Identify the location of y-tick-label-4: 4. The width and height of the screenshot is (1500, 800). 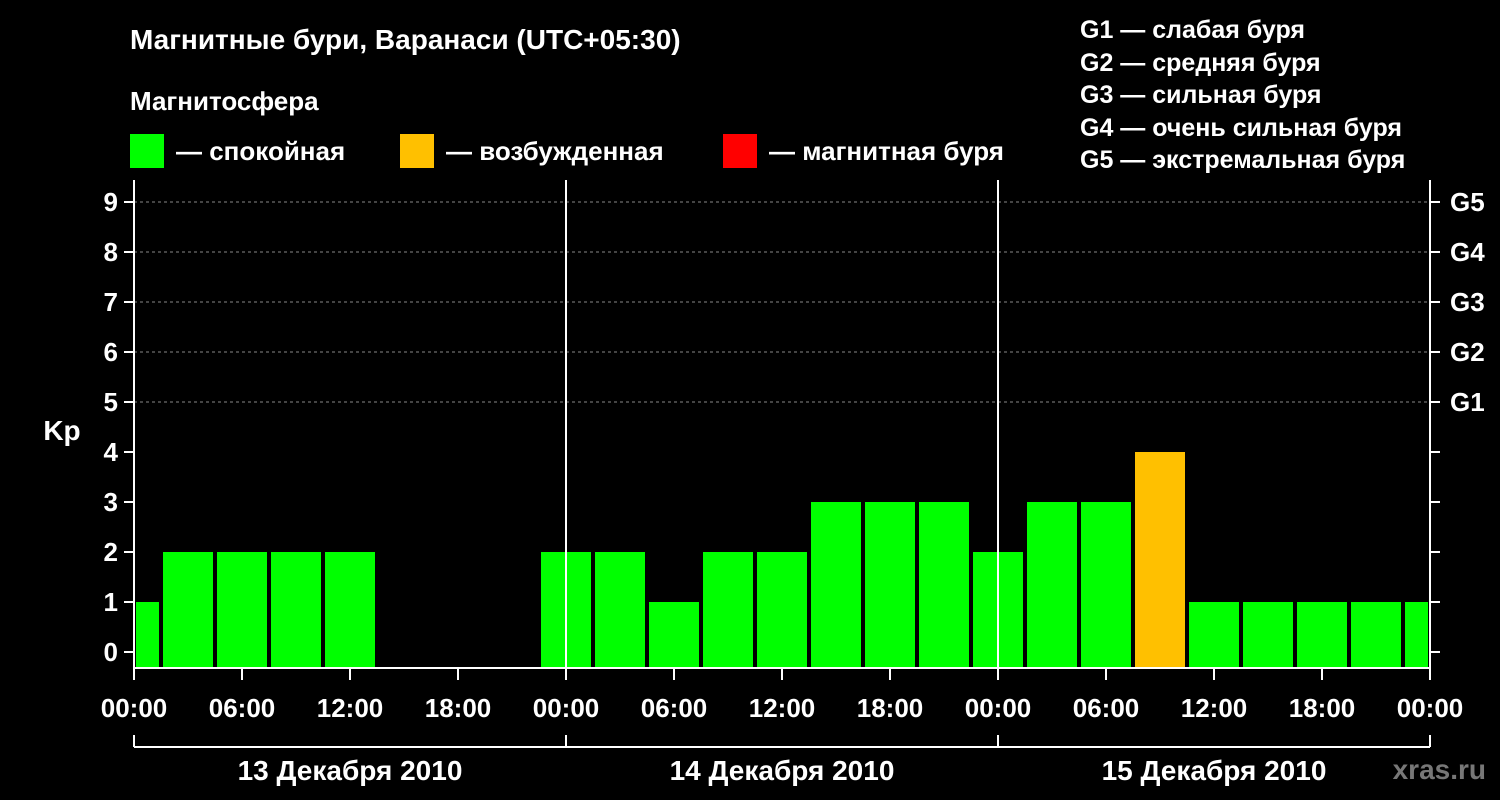
(111, 452).